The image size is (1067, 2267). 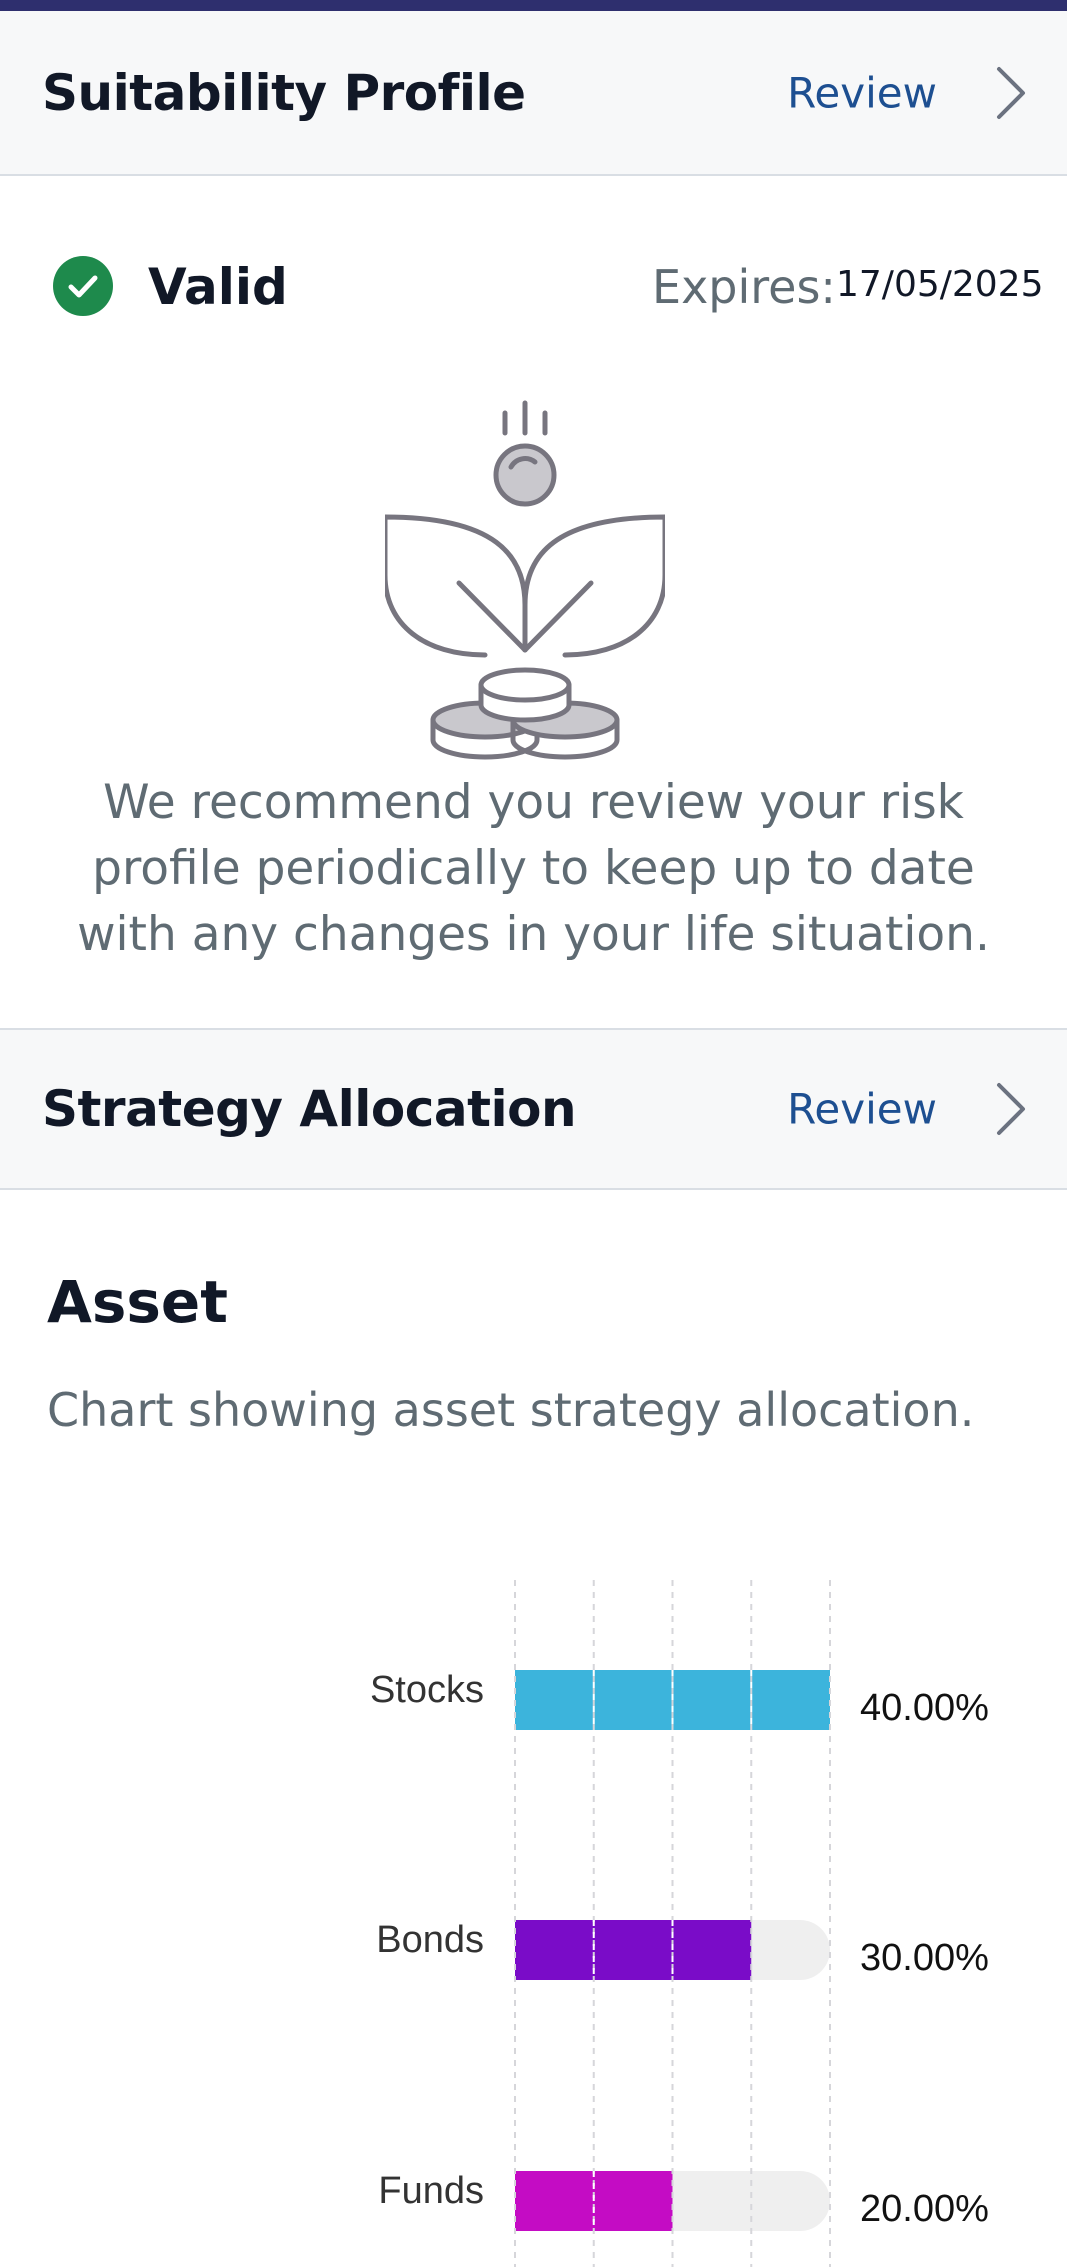 What do you see at coordinates (533, 285) in the screenshot?
I see `suitability-status-row: Valid Expires: 17/05/2025` at bounding box center [533, 285].